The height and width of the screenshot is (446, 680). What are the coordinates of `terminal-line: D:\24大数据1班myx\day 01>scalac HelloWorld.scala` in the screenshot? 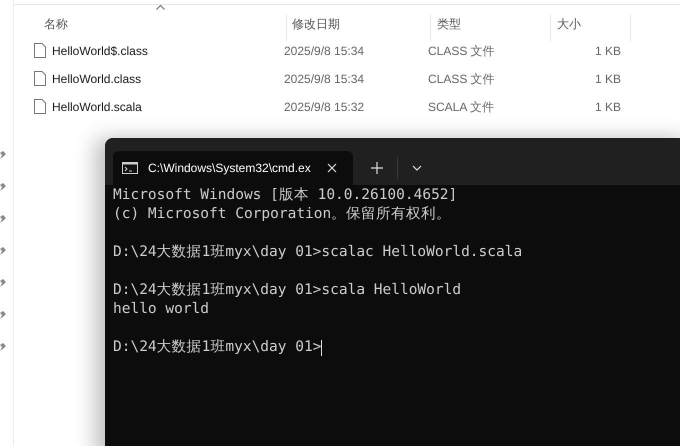 It's located at (317, 252).